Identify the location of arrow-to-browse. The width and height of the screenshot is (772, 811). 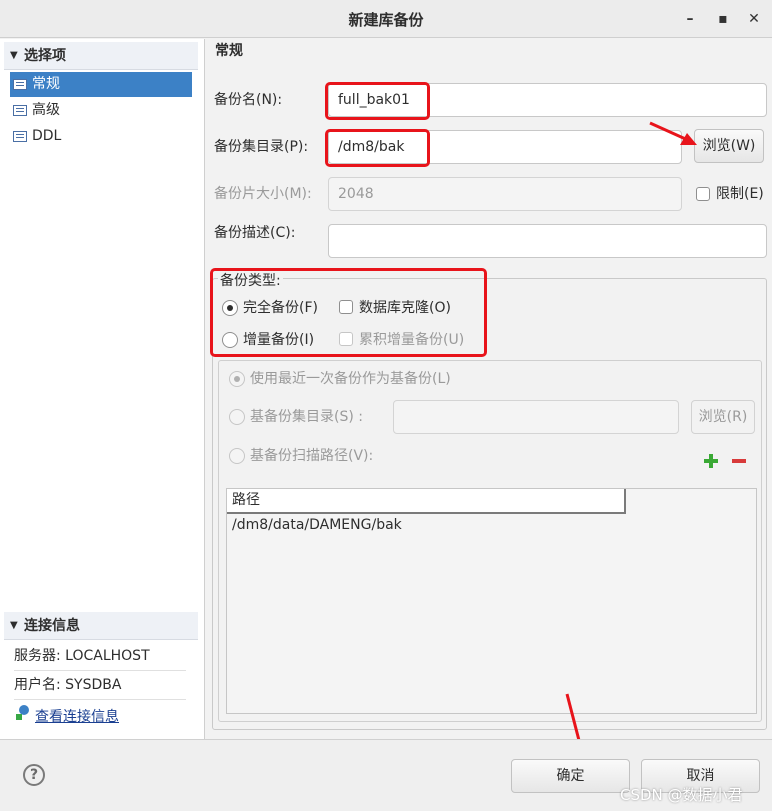
(673, 133).